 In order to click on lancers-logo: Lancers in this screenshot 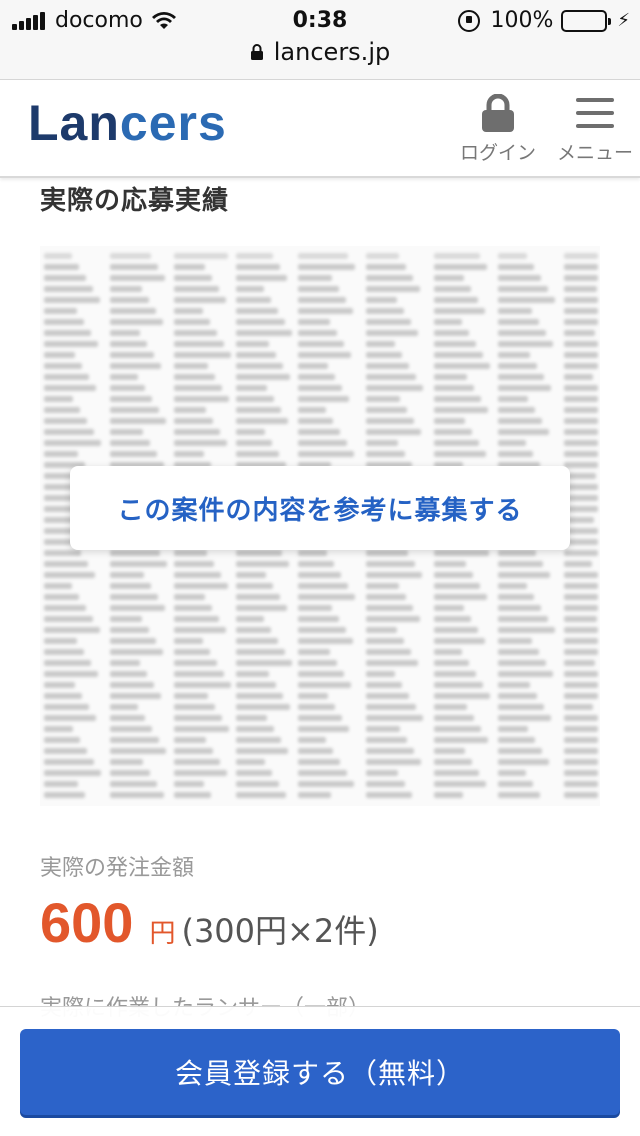, I will do `click(127, 123)`.